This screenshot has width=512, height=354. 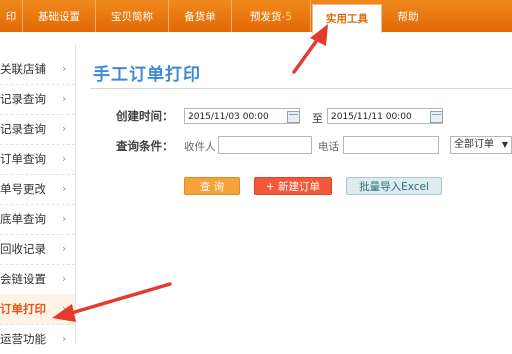 What do you see at coordinates (112, 302) in the screenshot?
I see `arrow-to-order-print` at bounding box center [112, 302].